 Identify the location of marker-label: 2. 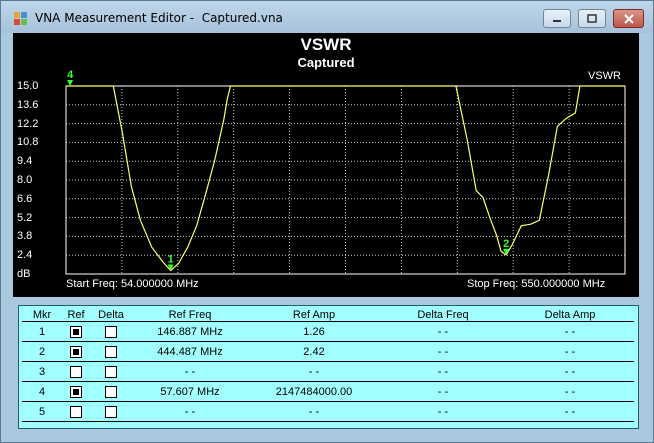
(506, 244).